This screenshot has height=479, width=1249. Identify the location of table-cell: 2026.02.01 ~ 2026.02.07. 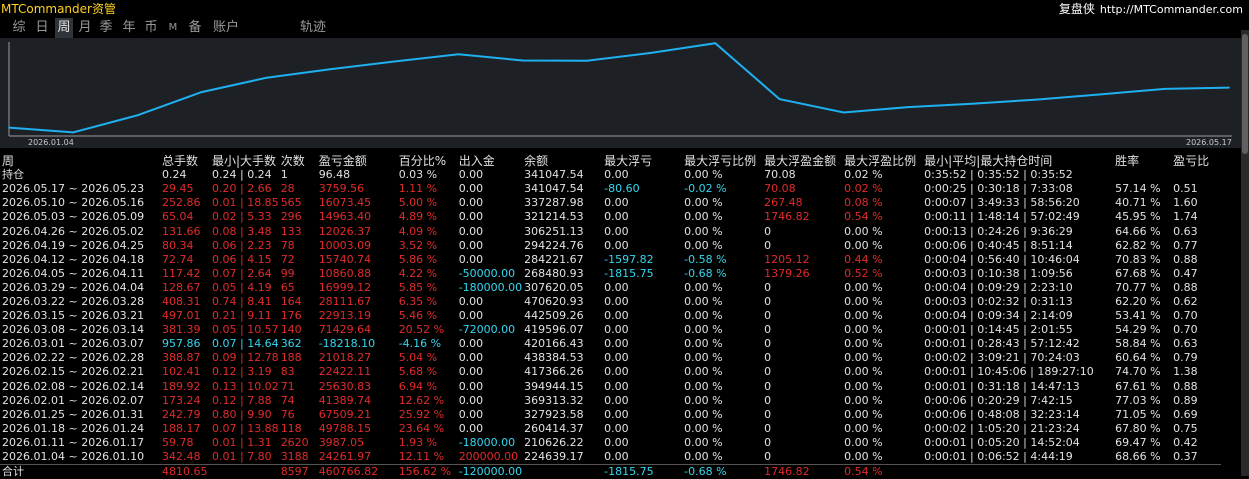
(73, 400).